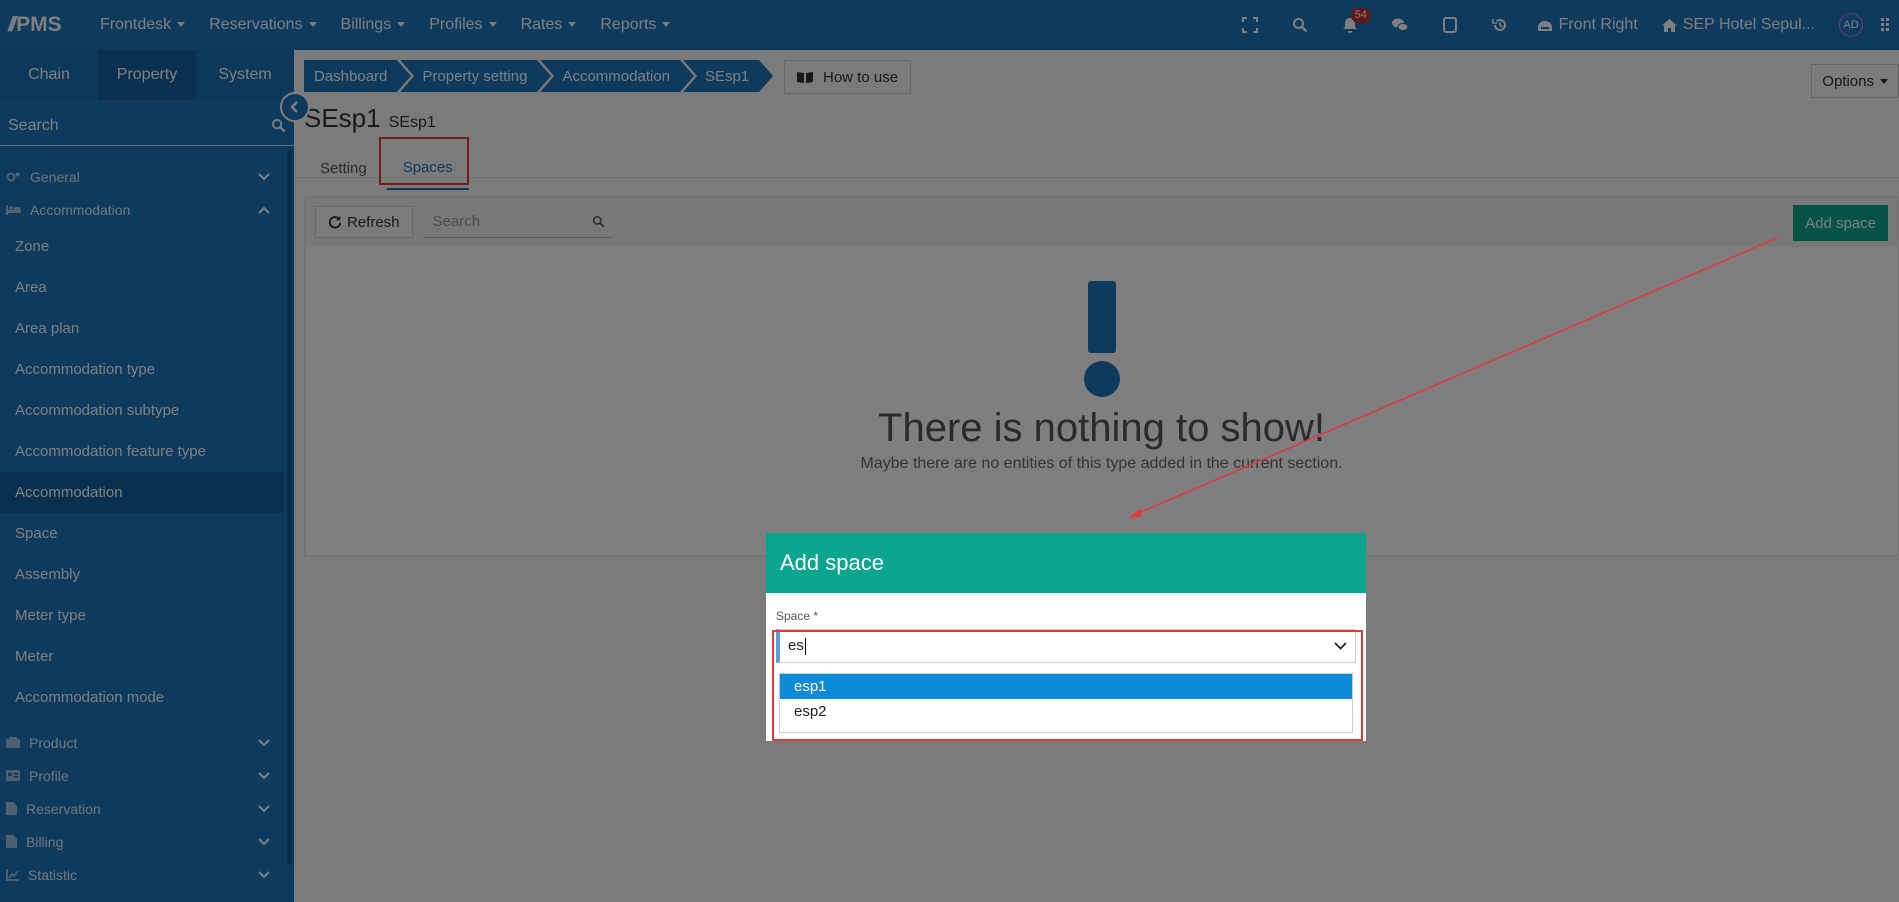 The width and height of the screenshot is (1899, 902). I want to click on annotation-arrow, so click(1453, 377).